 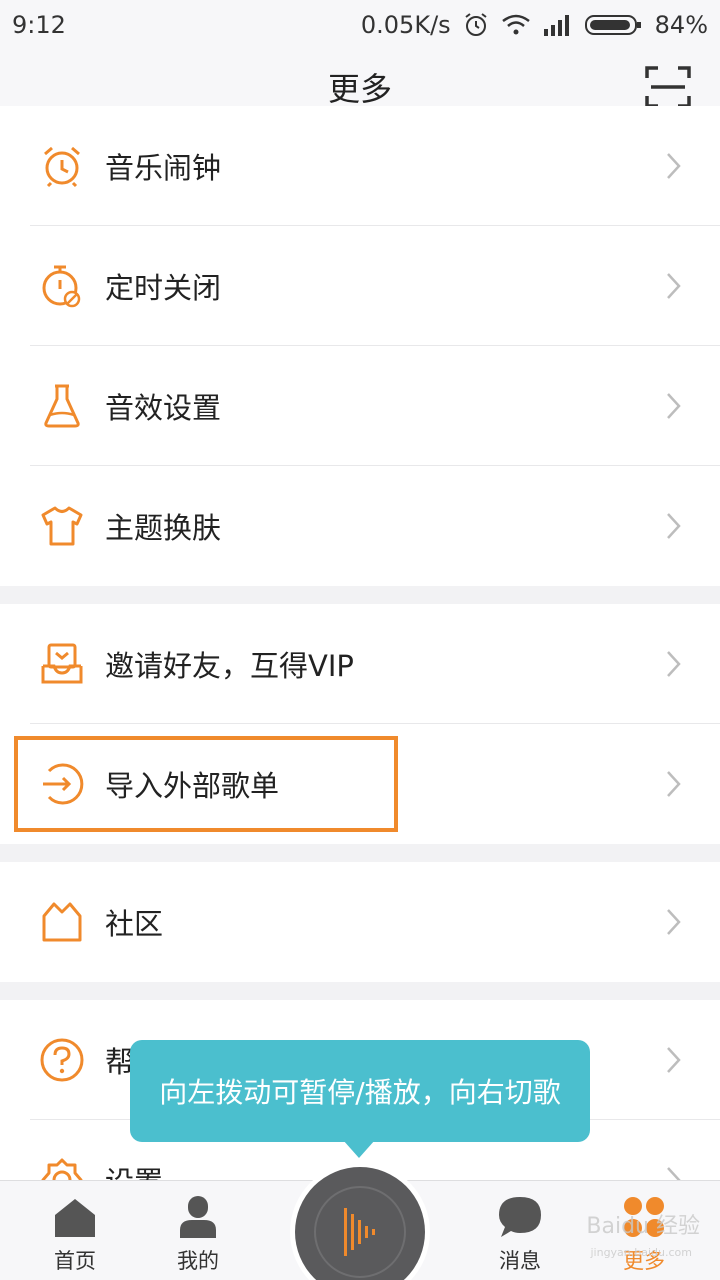 I want to click on player-hint-tooltip: 向左拨动可暂停/播放，向右切歌, so click(x=360, y=1091).